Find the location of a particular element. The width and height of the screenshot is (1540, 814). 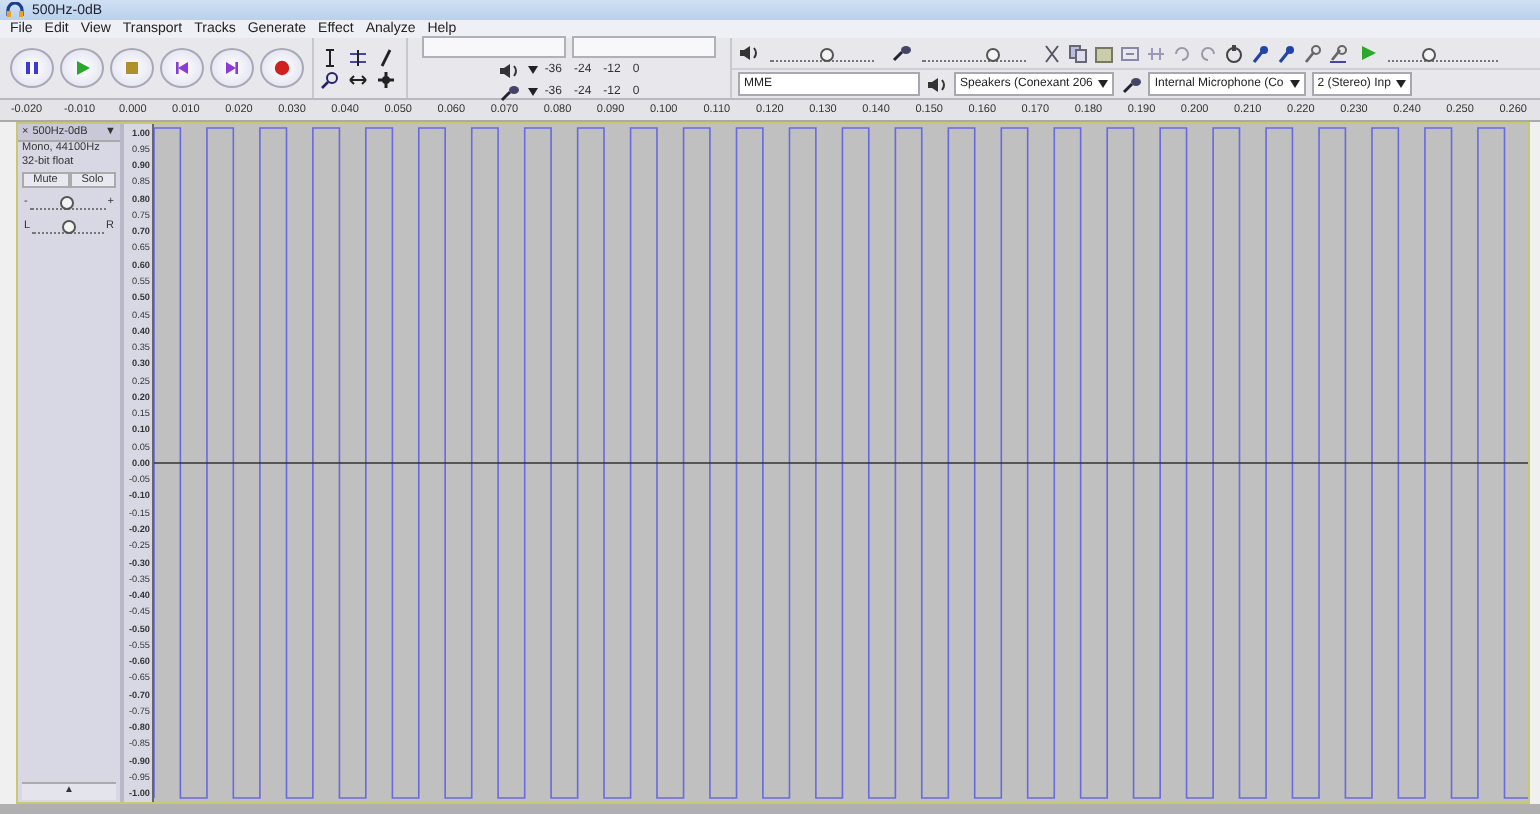

skip-to-start-button is located at coordinates (181, 68).